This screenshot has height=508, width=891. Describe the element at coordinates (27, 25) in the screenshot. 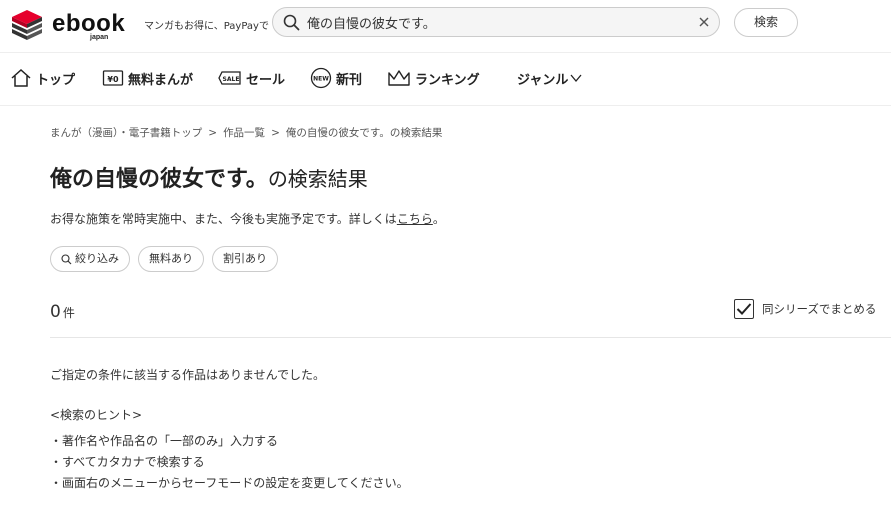

I see `book-stack-icon` at that location.